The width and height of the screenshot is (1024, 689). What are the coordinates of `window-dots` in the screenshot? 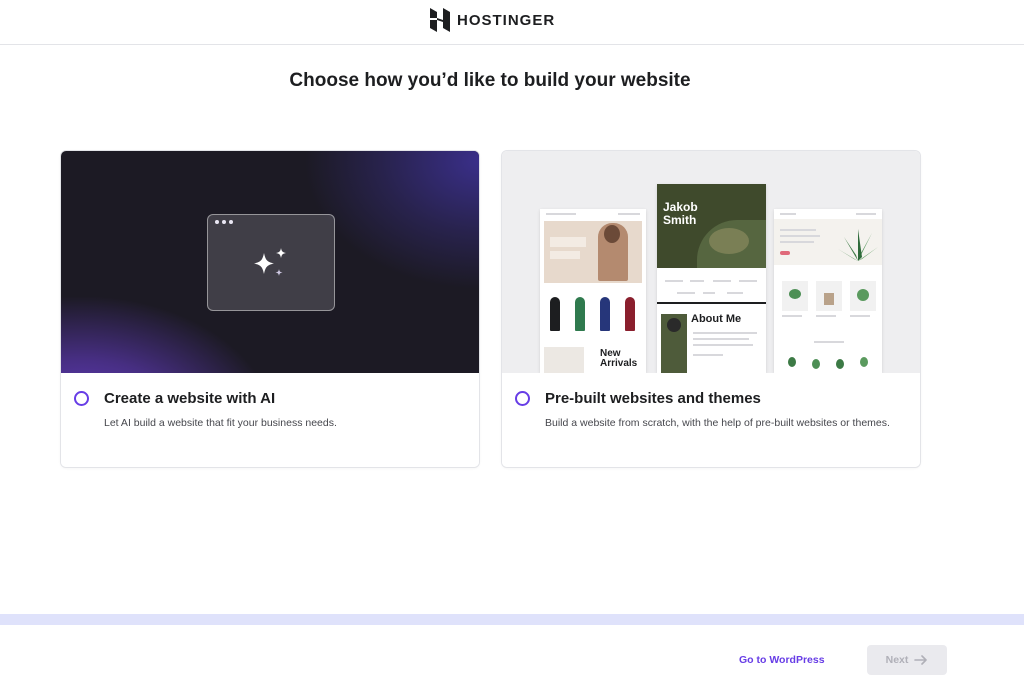 It's located at (224, 222).